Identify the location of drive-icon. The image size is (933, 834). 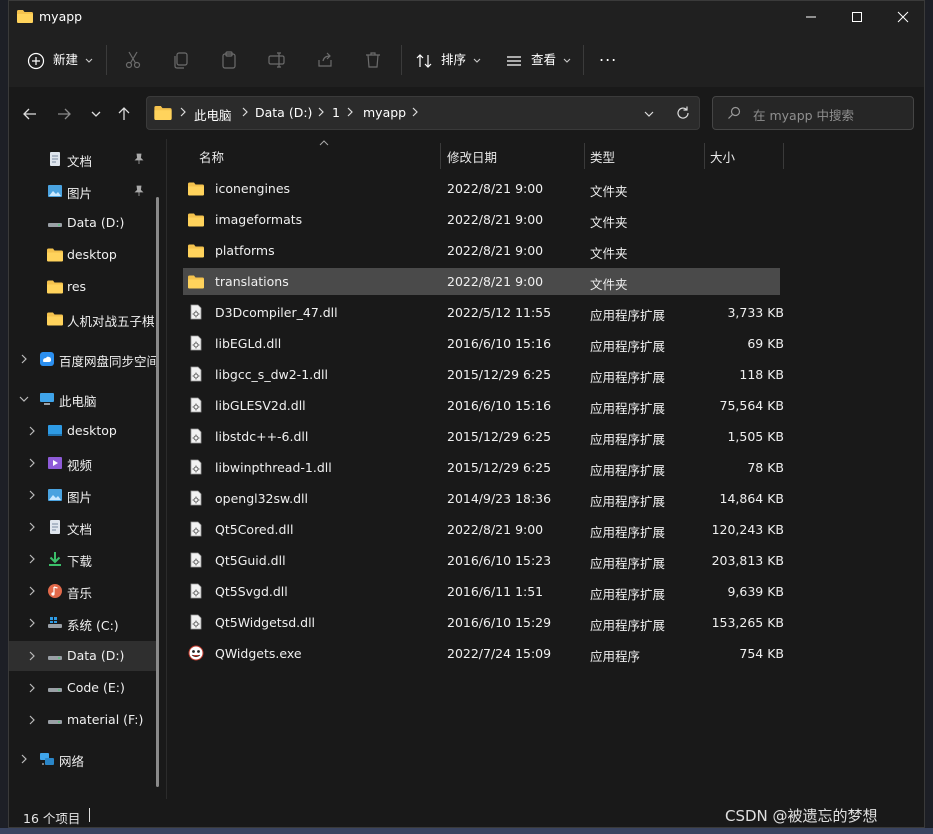
(55, 658).